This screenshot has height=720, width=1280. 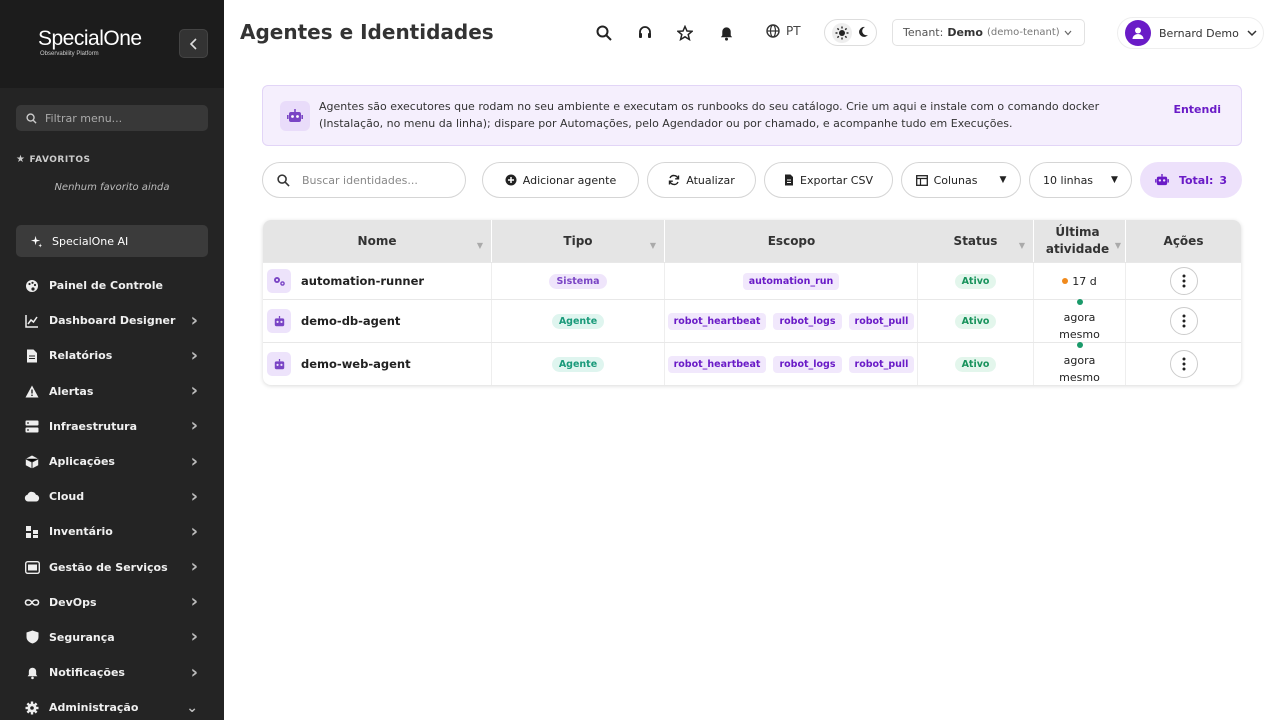 I want to click on column-header-last-activity-label: Última atividade, so click(x=1077, y=240).